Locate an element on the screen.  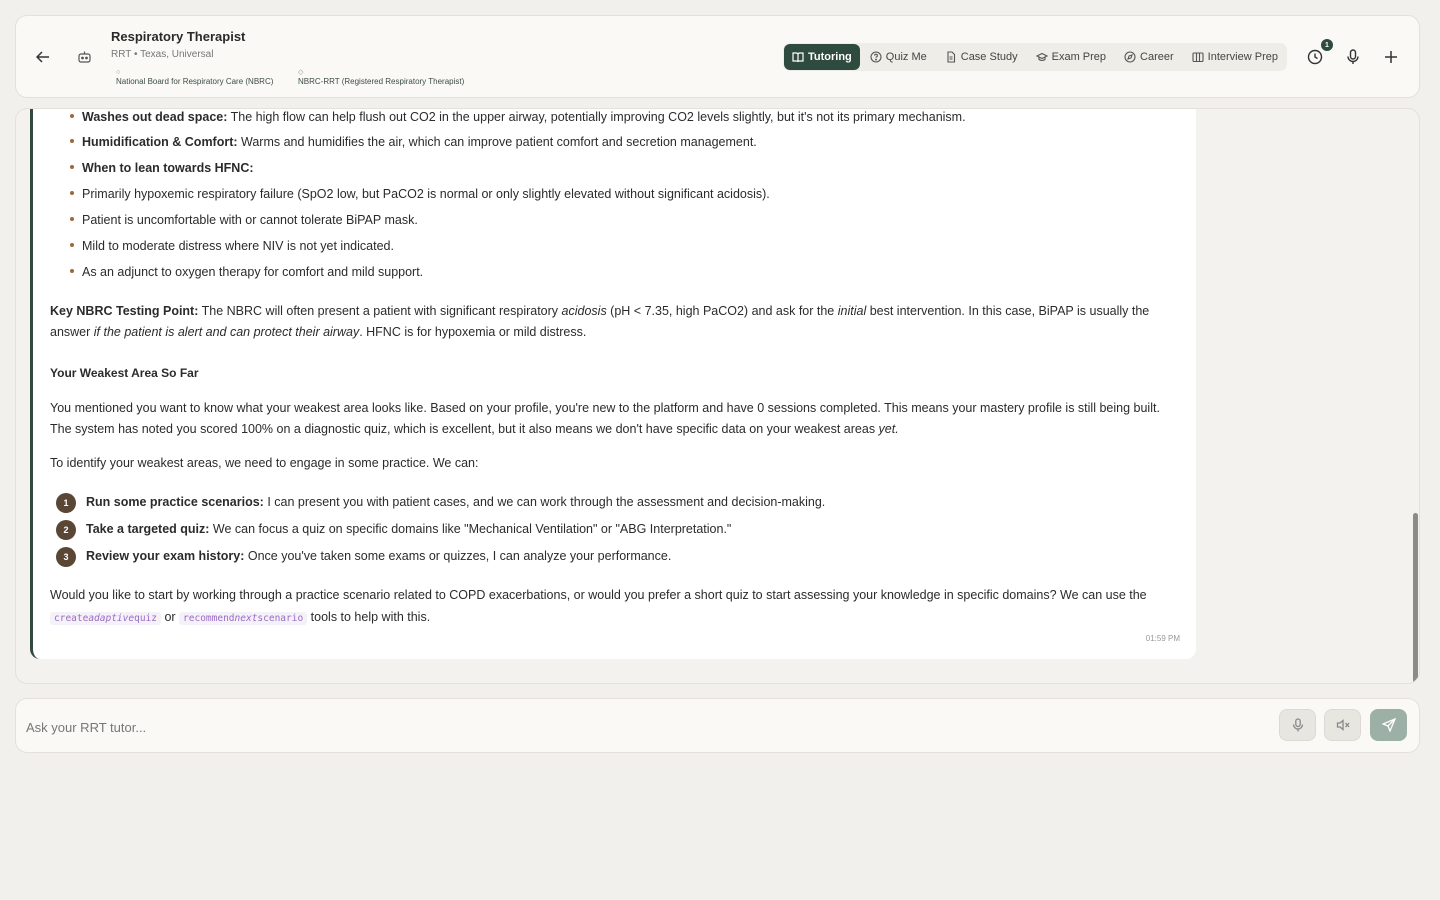
tab-case-study: Case Study is located at coordinates (981, 57).